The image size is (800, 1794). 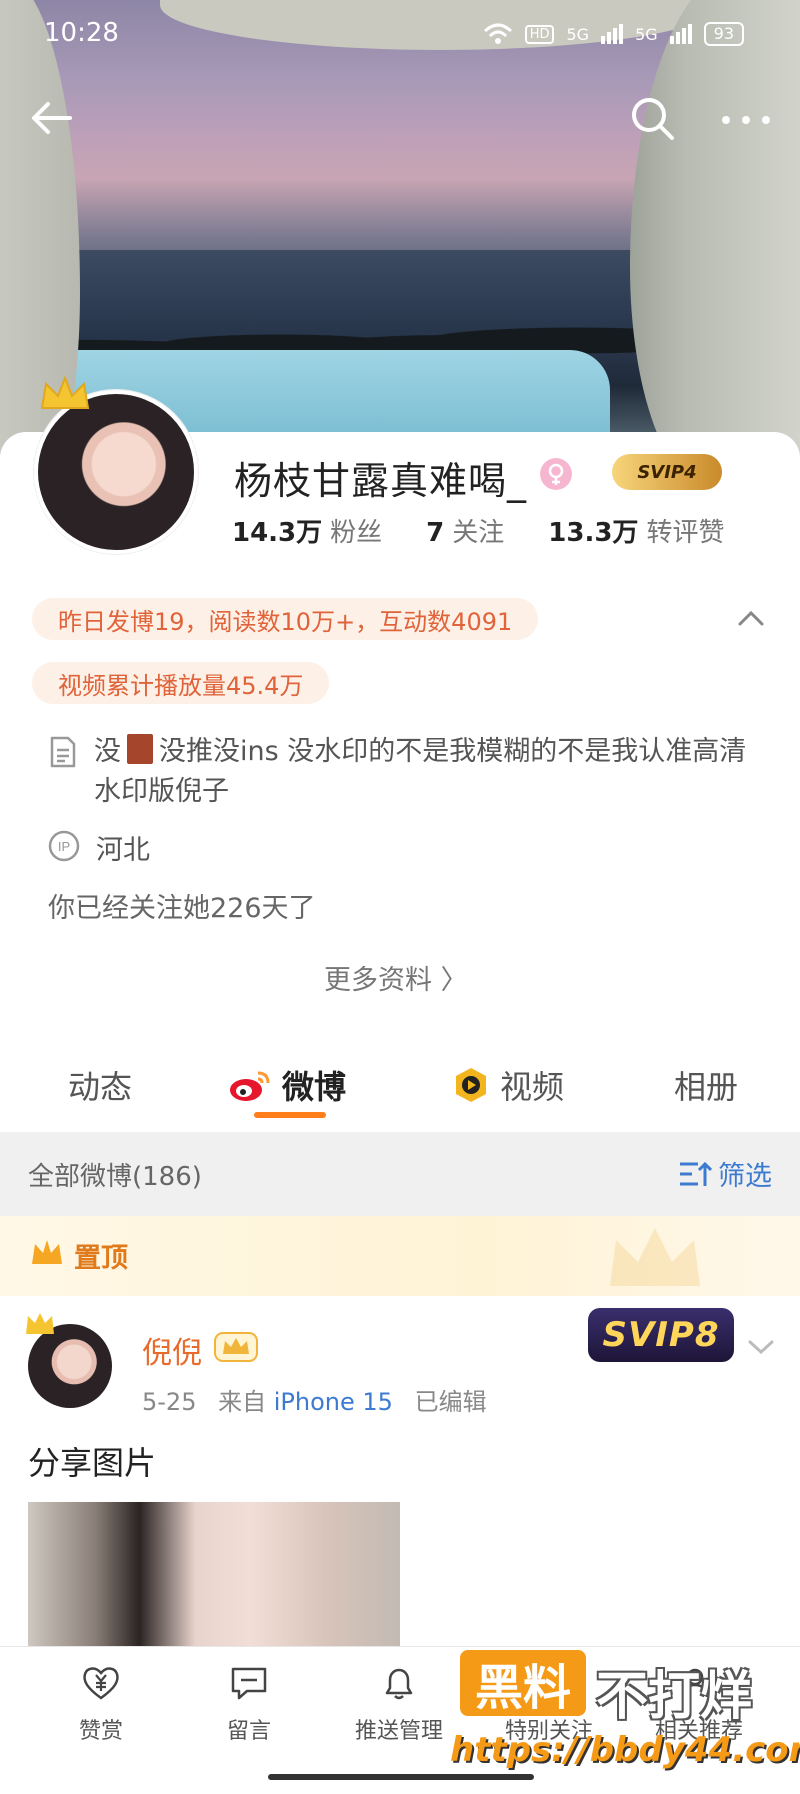 What do you see at coordinates (182, 908) in the screenshot?
I see `follow-duration-text: 你已经关注她226天了` at bounding box center [182, 908].